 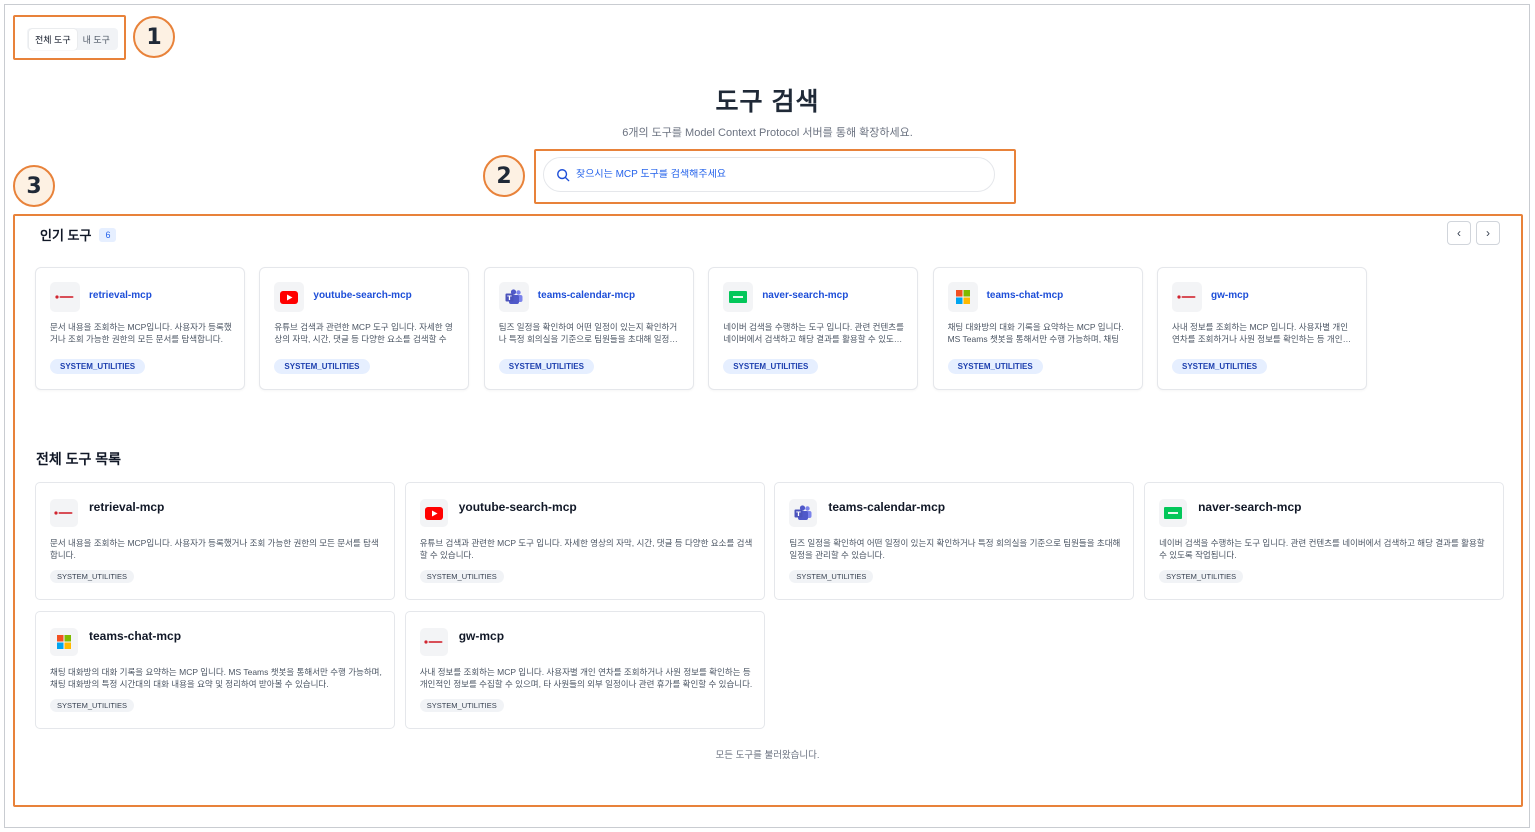 I want to click on popular-header: 인기 도구 6, so click(x=78, y=234).